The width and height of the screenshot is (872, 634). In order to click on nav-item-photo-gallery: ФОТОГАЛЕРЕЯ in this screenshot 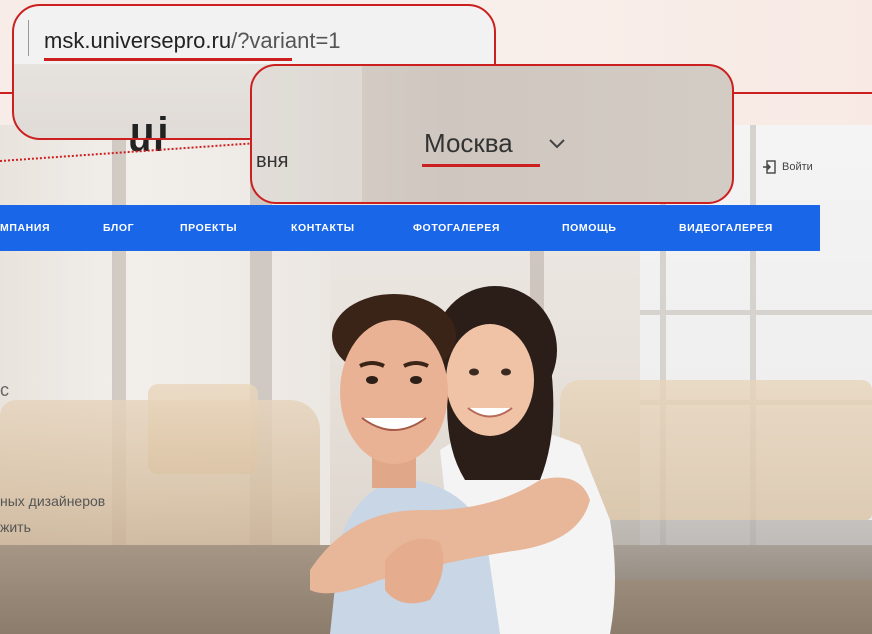, I will do `click(456, 228)`.